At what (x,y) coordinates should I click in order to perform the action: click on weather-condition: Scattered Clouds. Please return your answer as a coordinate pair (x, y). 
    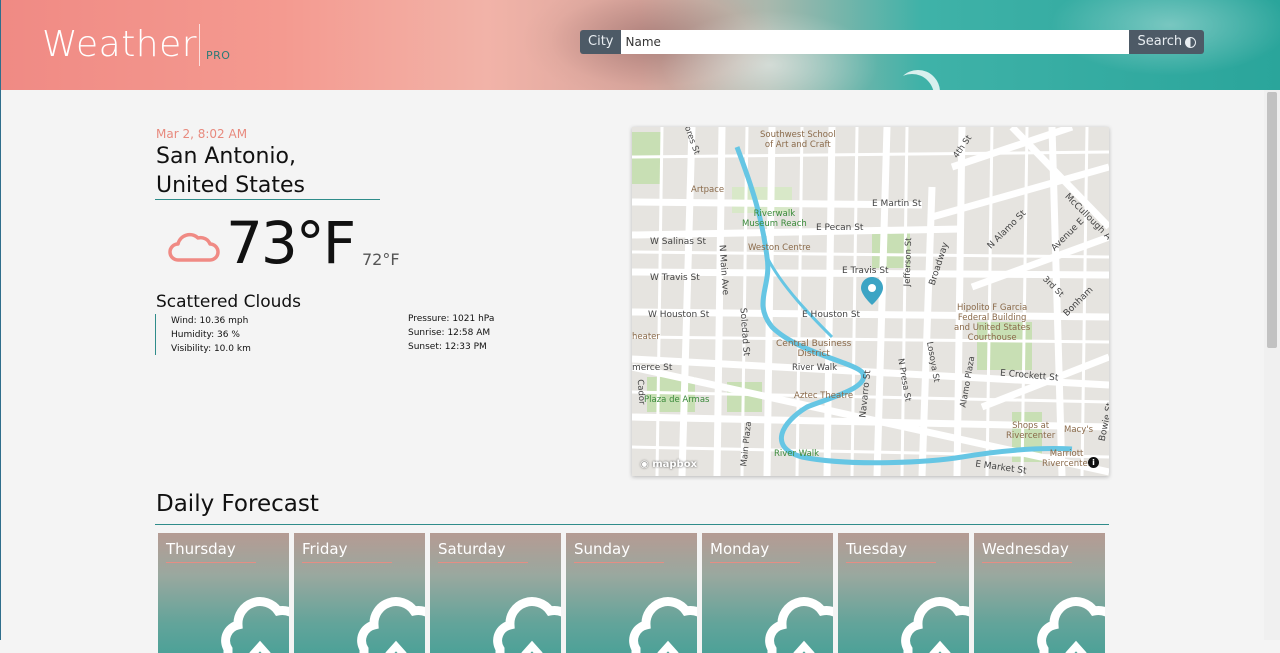
    Looking at the image, I should click on (229, 302).